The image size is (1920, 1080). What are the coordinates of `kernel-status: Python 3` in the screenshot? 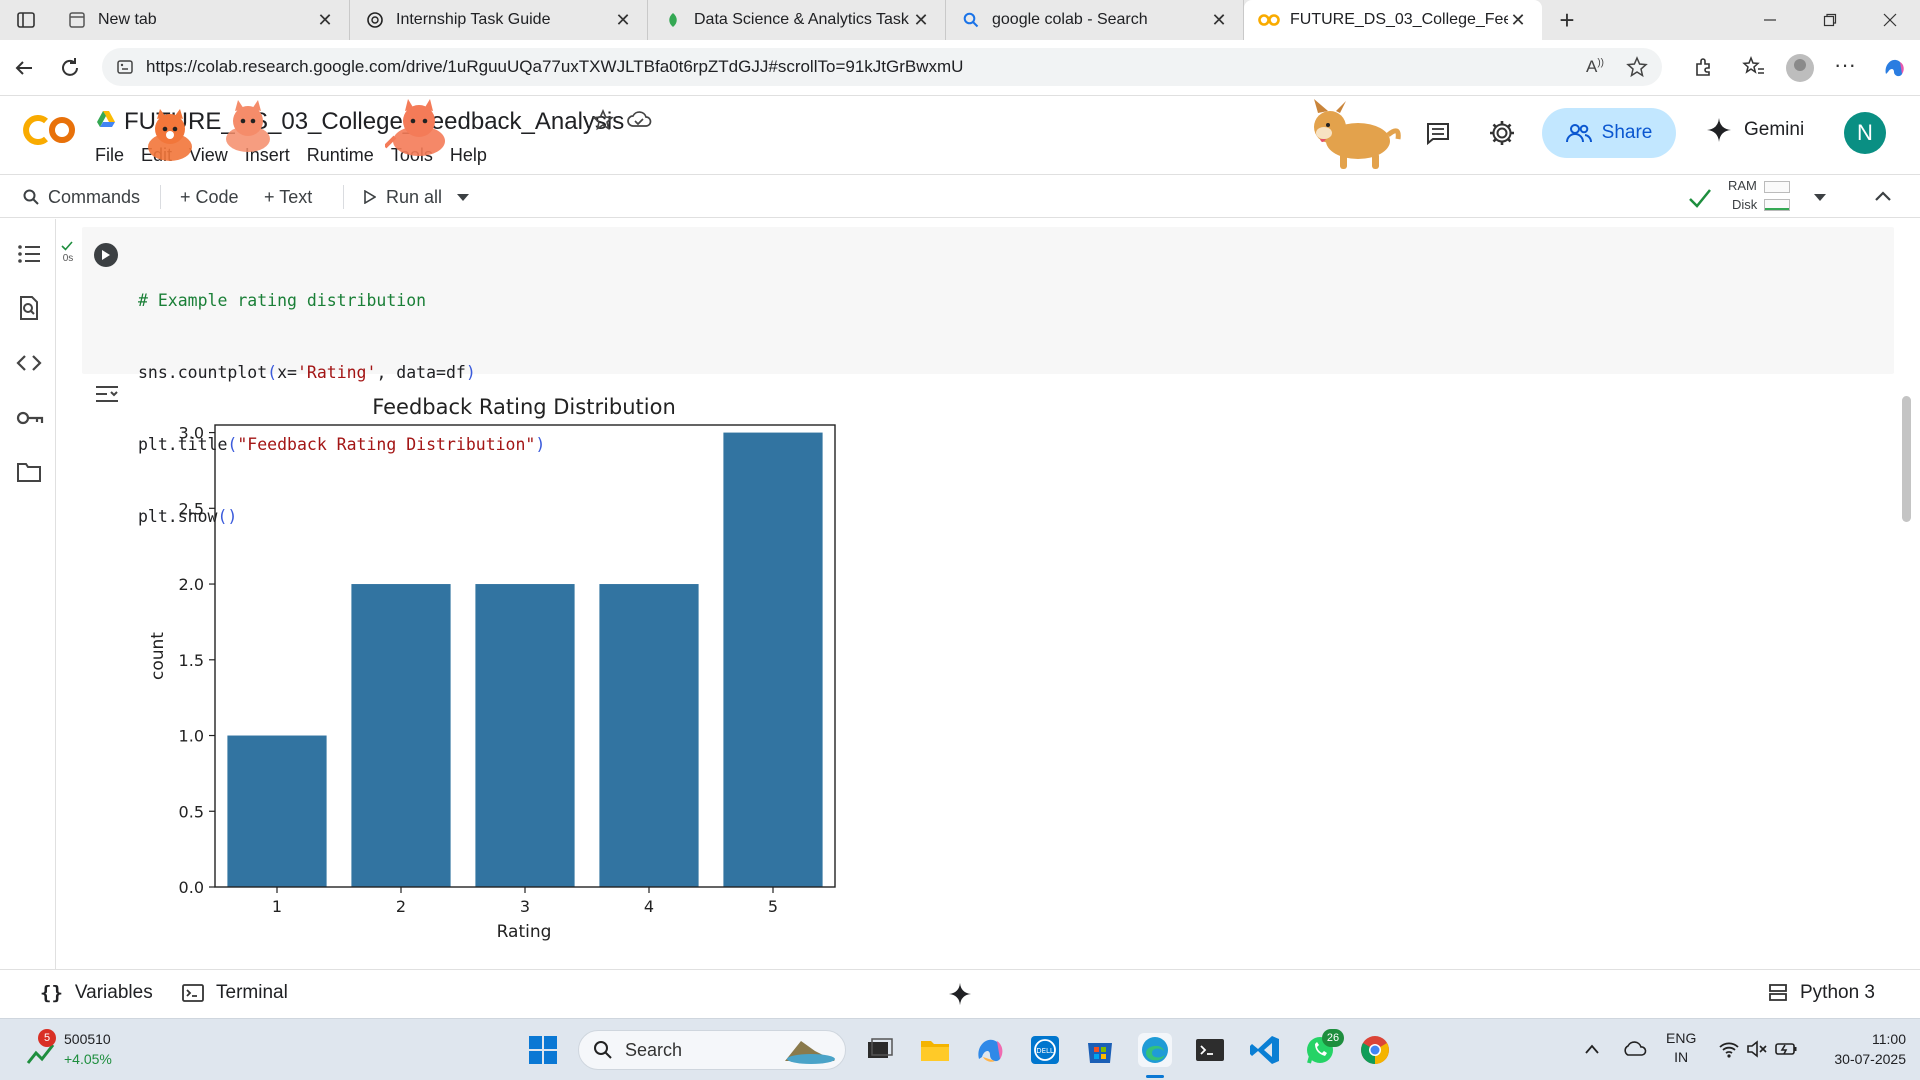 It's located at (1821, 993).